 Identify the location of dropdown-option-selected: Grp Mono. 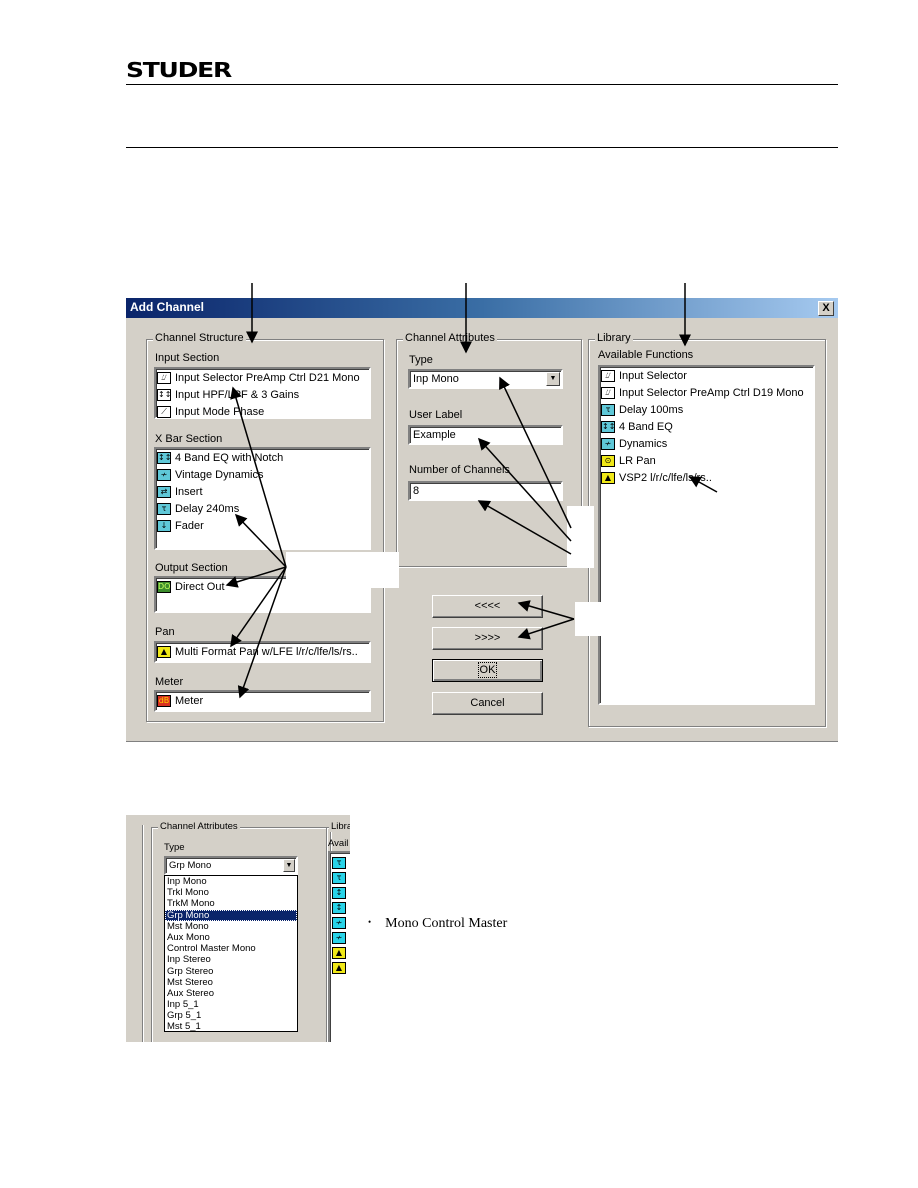
(231, 915).